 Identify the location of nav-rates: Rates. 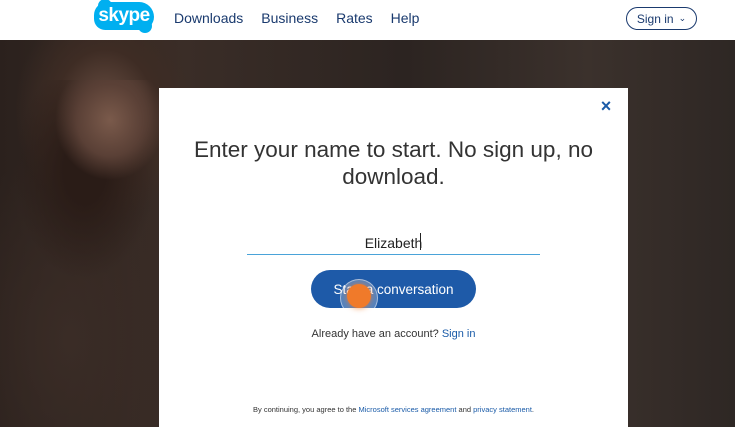
(354, 18).